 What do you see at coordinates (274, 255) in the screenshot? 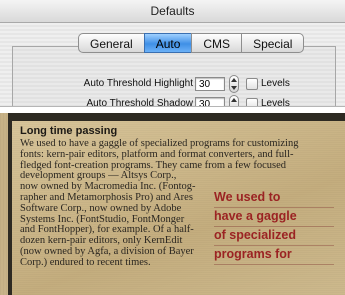
I see `pull-quote-line: programs for` at bounding box center [274, 255].